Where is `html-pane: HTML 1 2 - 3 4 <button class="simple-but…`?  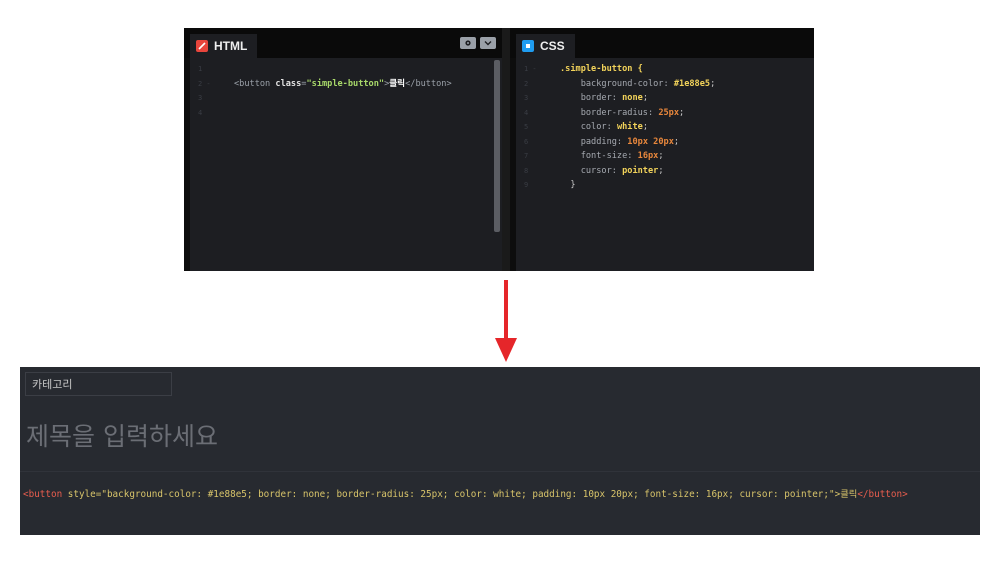 html-pane: HTML 1 2 - 3 4 <button class="simple-but… is located at coordinates (343, 149).